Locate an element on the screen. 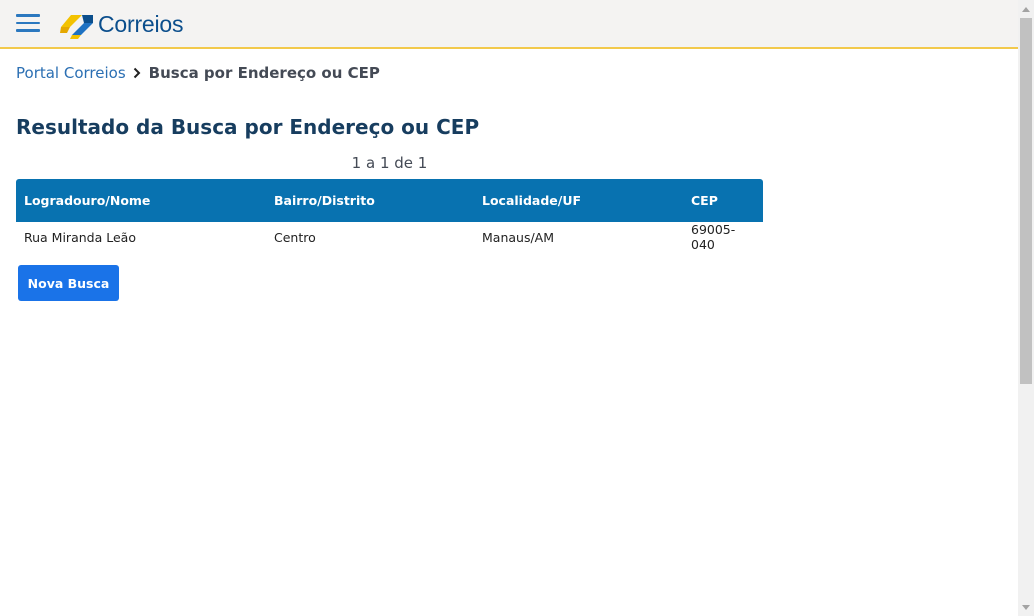 The height and width of the screenshot is (616, 1034). scroll-down-arrow-icon is located at coordinates (1026, 607).